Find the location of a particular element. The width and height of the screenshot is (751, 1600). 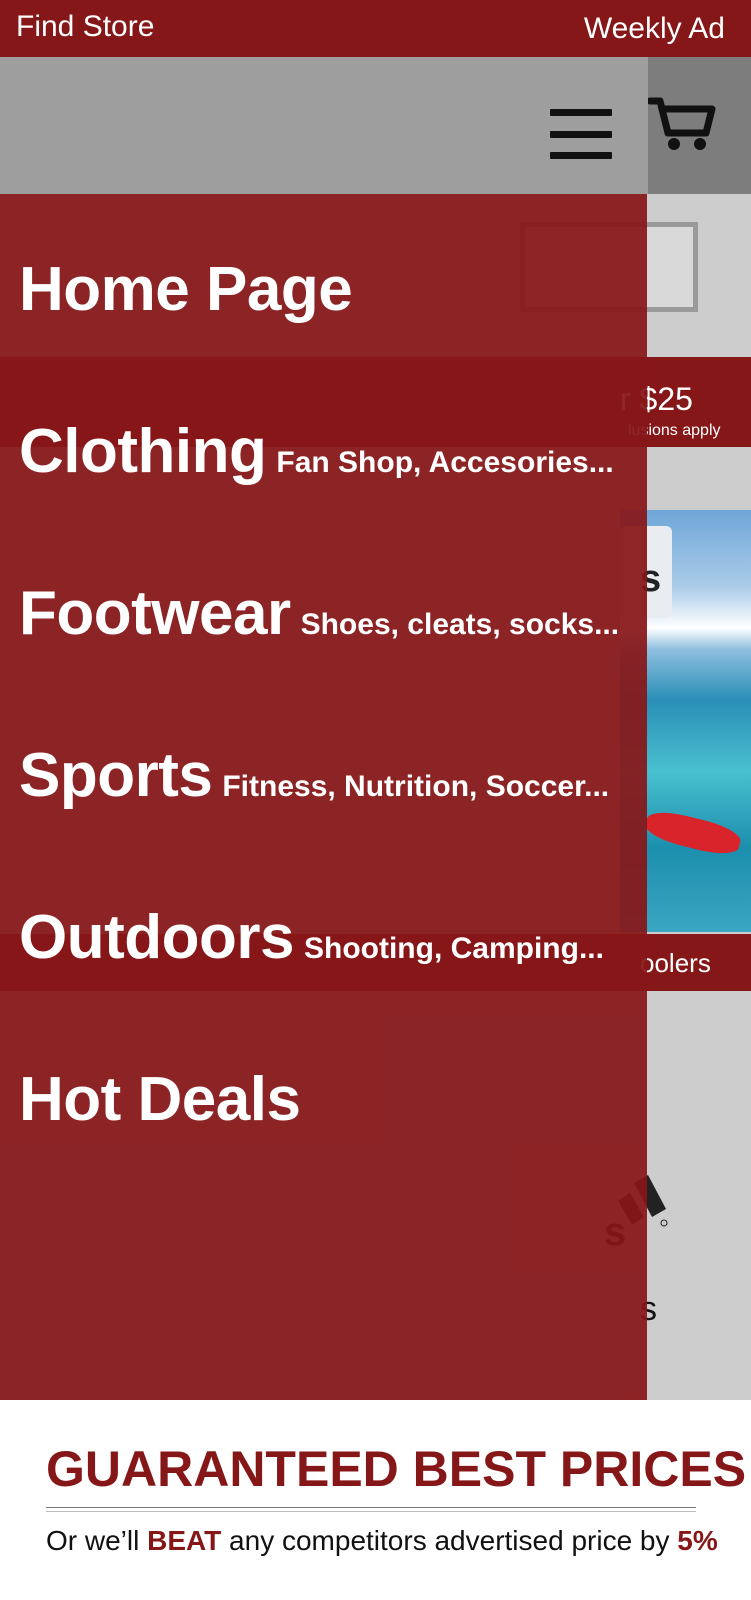

guarantee-percent: 5% is located at coordinates (697, 1540).